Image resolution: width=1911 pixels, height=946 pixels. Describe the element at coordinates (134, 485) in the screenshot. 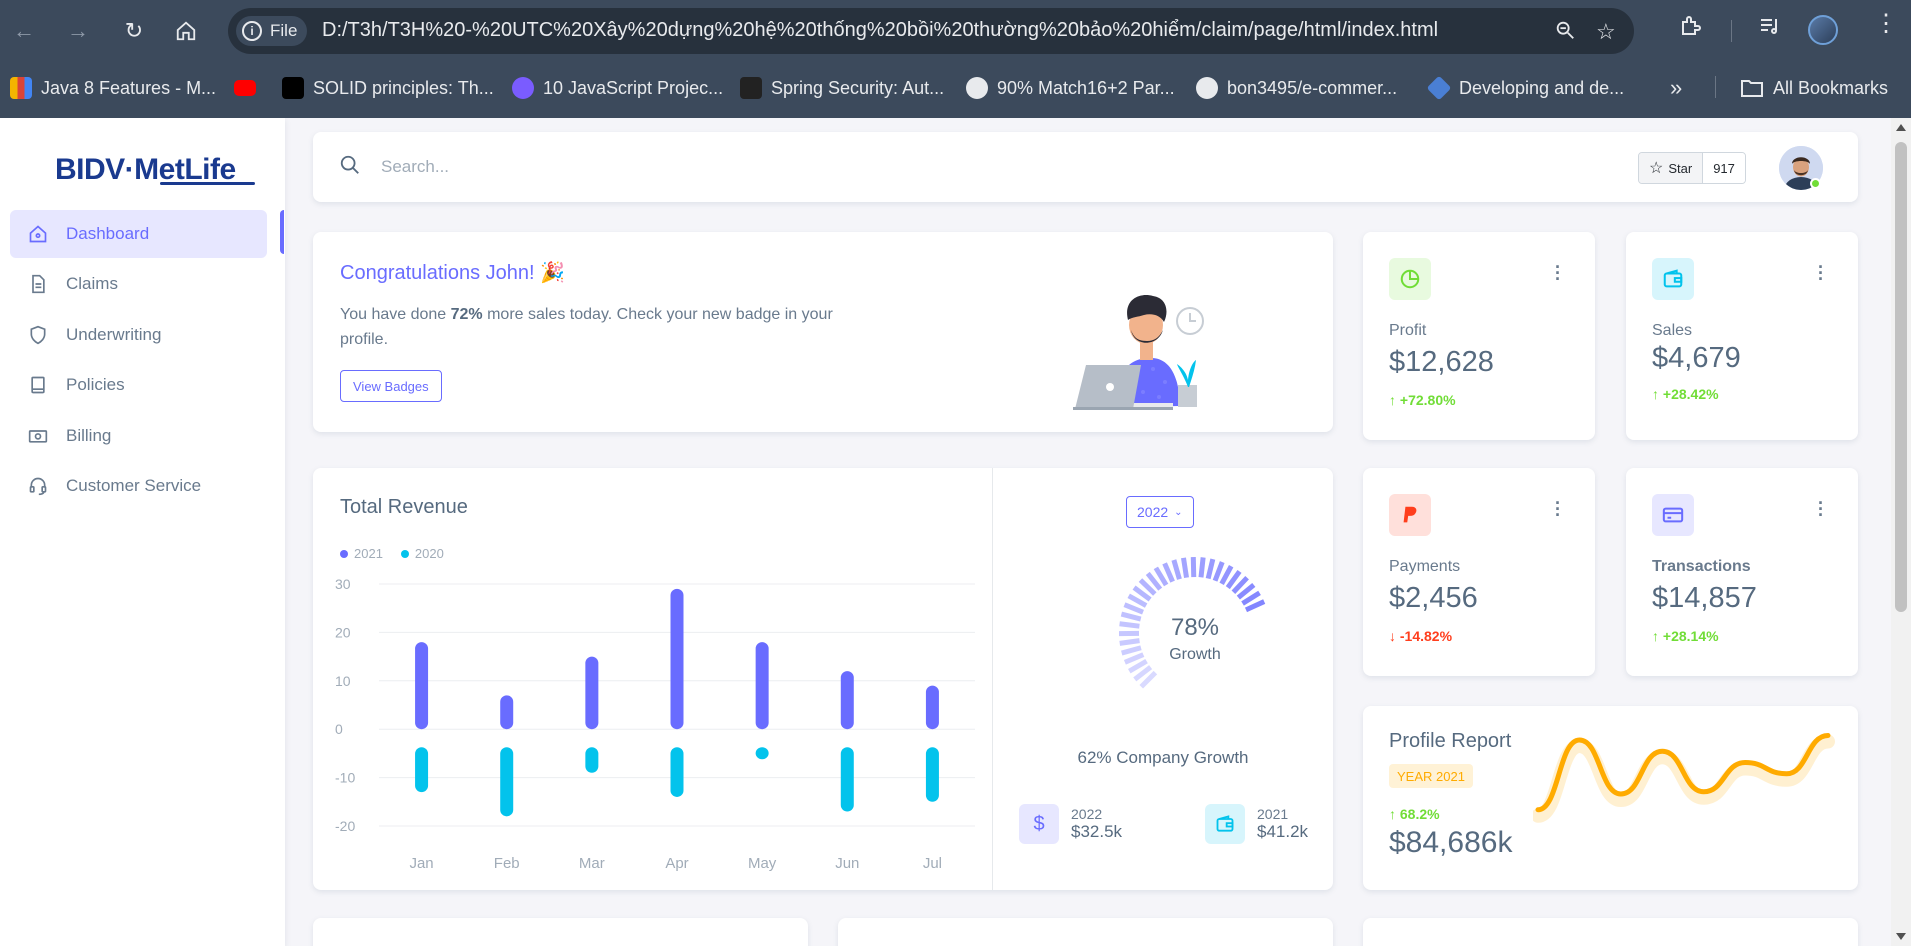

I see `sidebar-item-label: Customer Service` at that location.